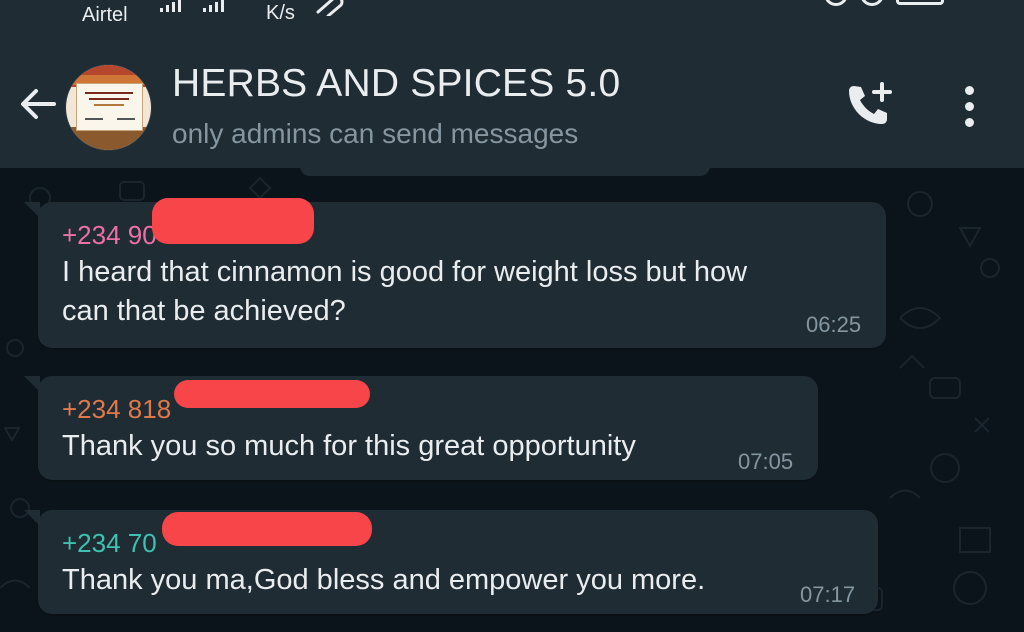 The image size is (1024, 632). I want to click on message-sender: +234 90, so click(109, 235).